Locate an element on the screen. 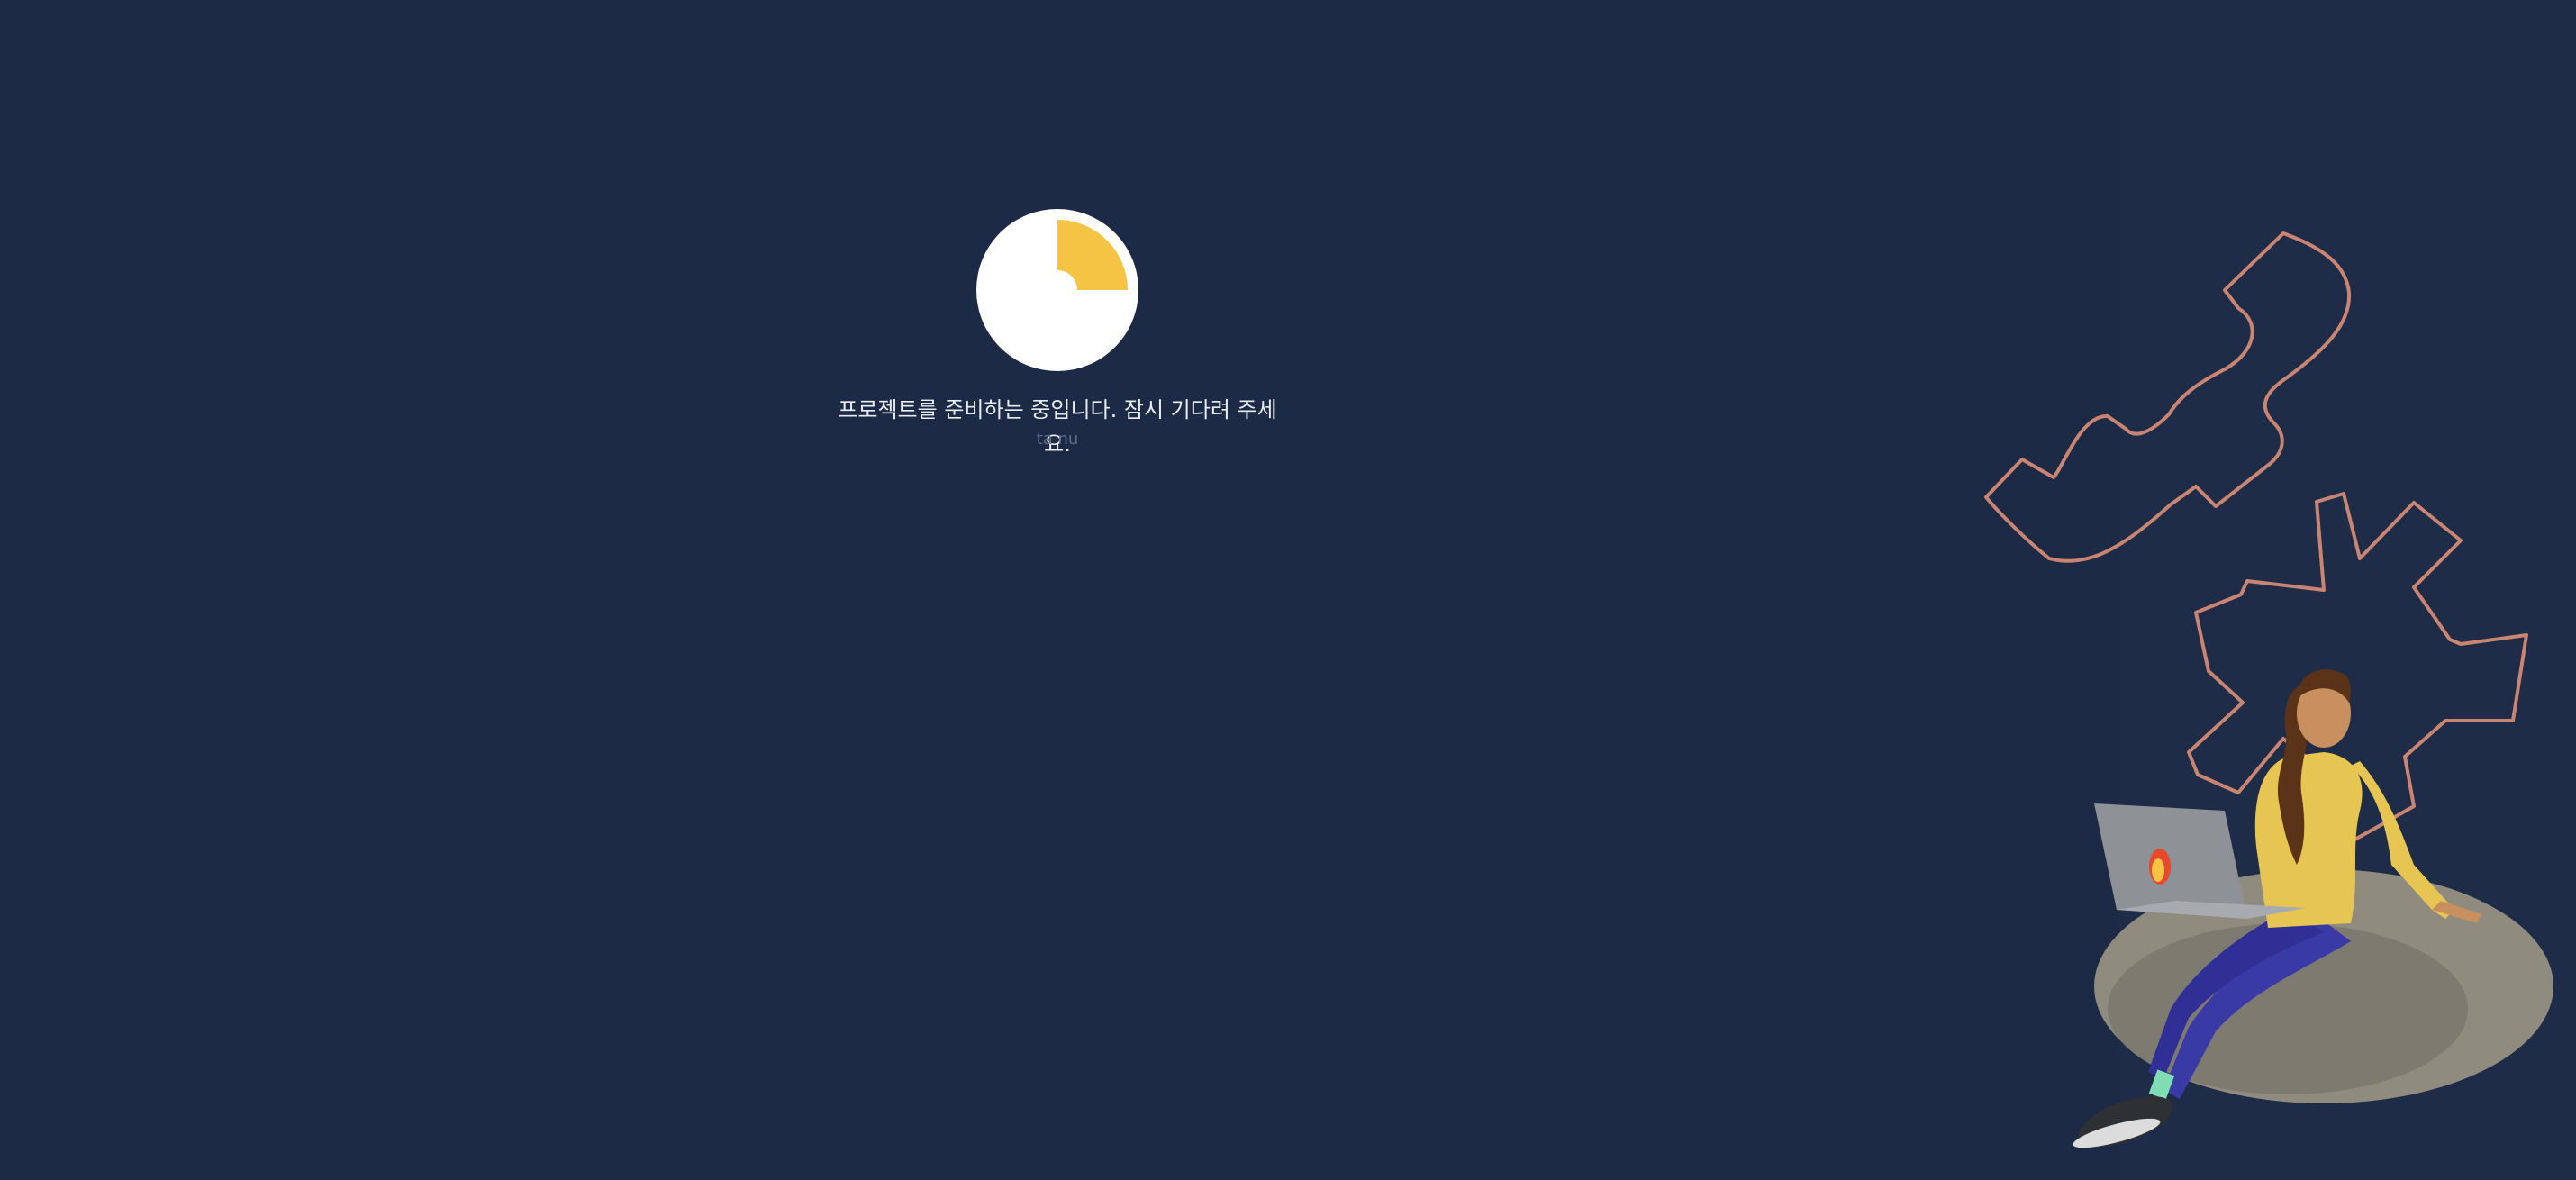  outline-wave-shape is located at coordinates (2168, 397).